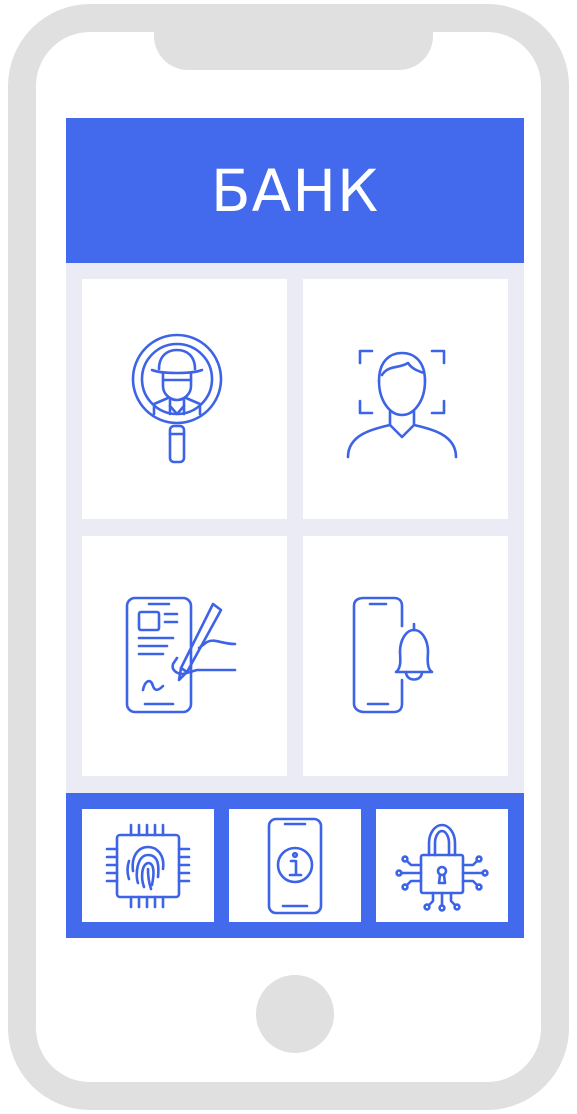 This screenshot has width=577, height=1114. I want to click on bottom-item-security, so click(442, 865).